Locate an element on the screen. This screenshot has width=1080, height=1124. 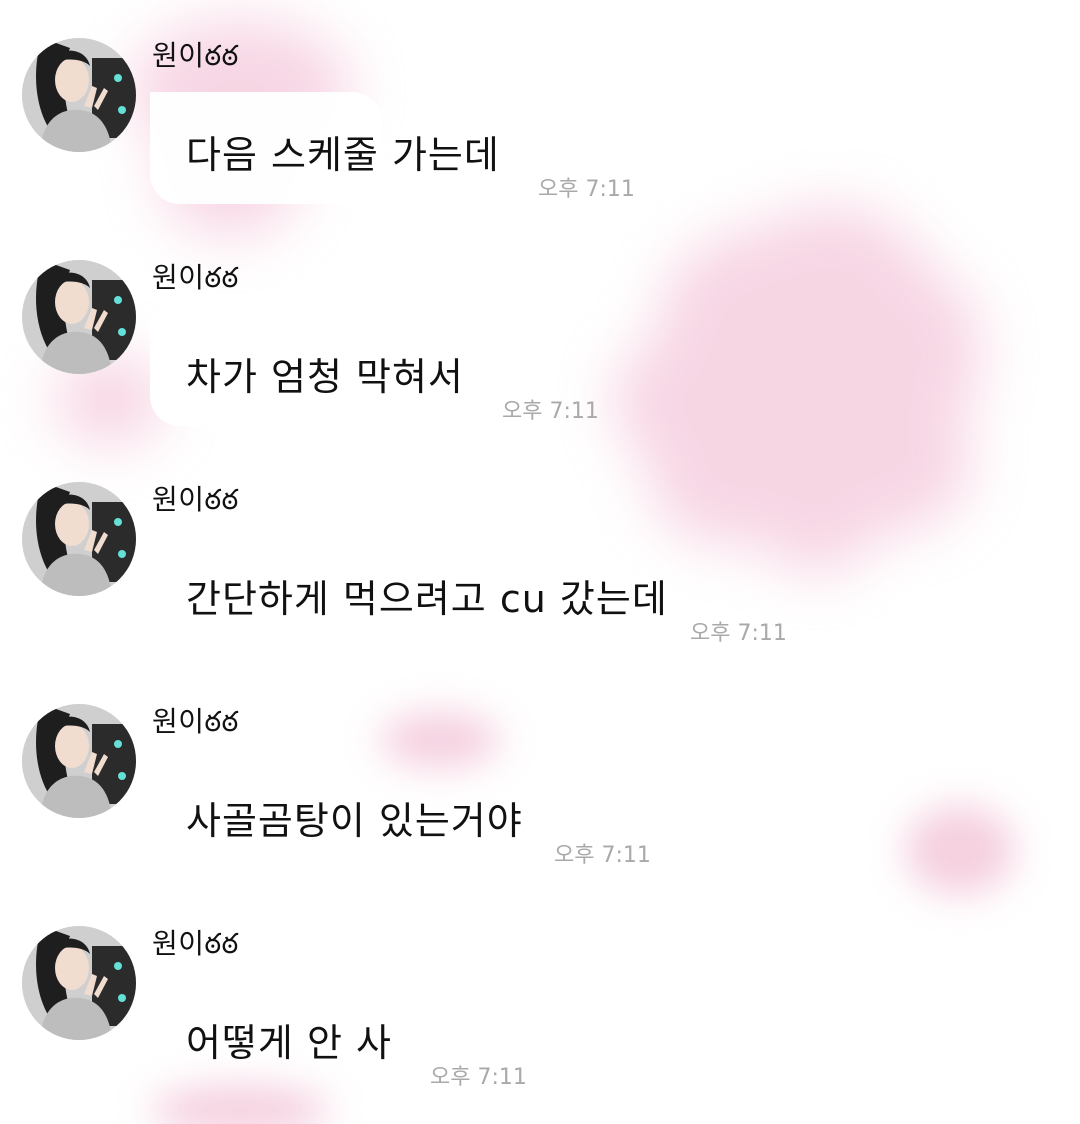
message-text: 사골곰탕이 있는거야 is located at coordinates (354, 817).